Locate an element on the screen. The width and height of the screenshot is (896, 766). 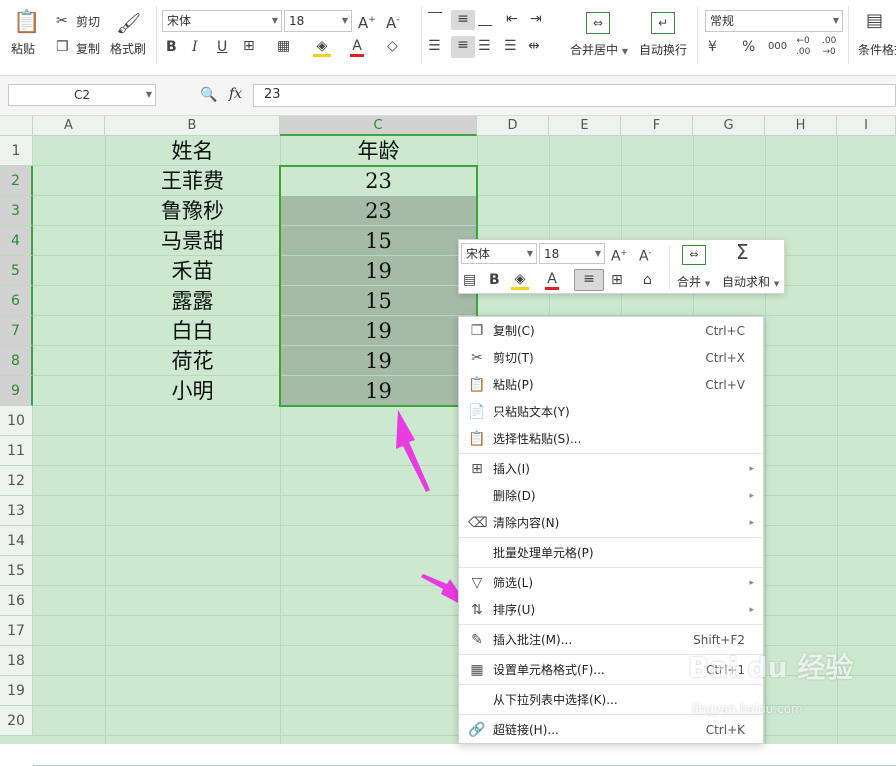
italic-icon: I is located at coordinates (195, 47).